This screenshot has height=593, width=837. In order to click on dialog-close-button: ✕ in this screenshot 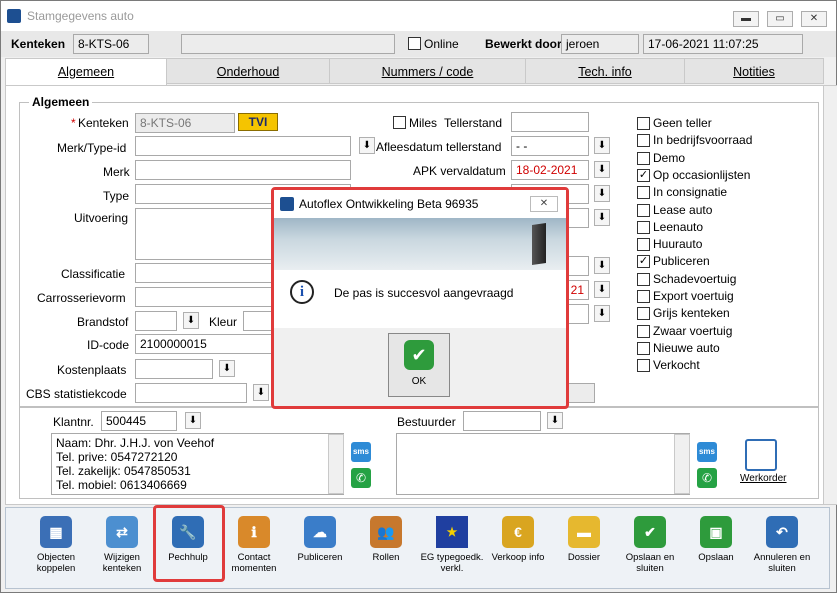, I will do `click(544, 204)`.